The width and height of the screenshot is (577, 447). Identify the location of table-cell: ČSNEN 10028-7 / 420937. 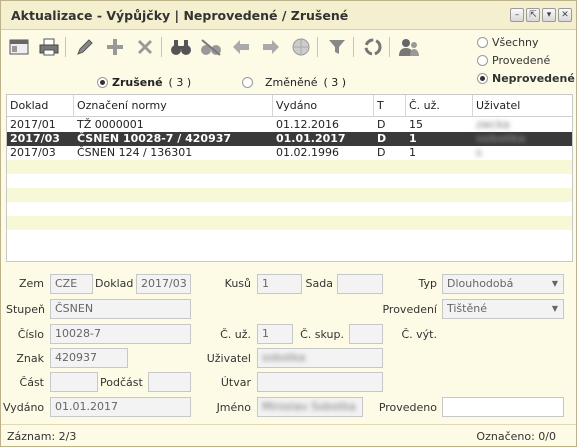
(154, 138).